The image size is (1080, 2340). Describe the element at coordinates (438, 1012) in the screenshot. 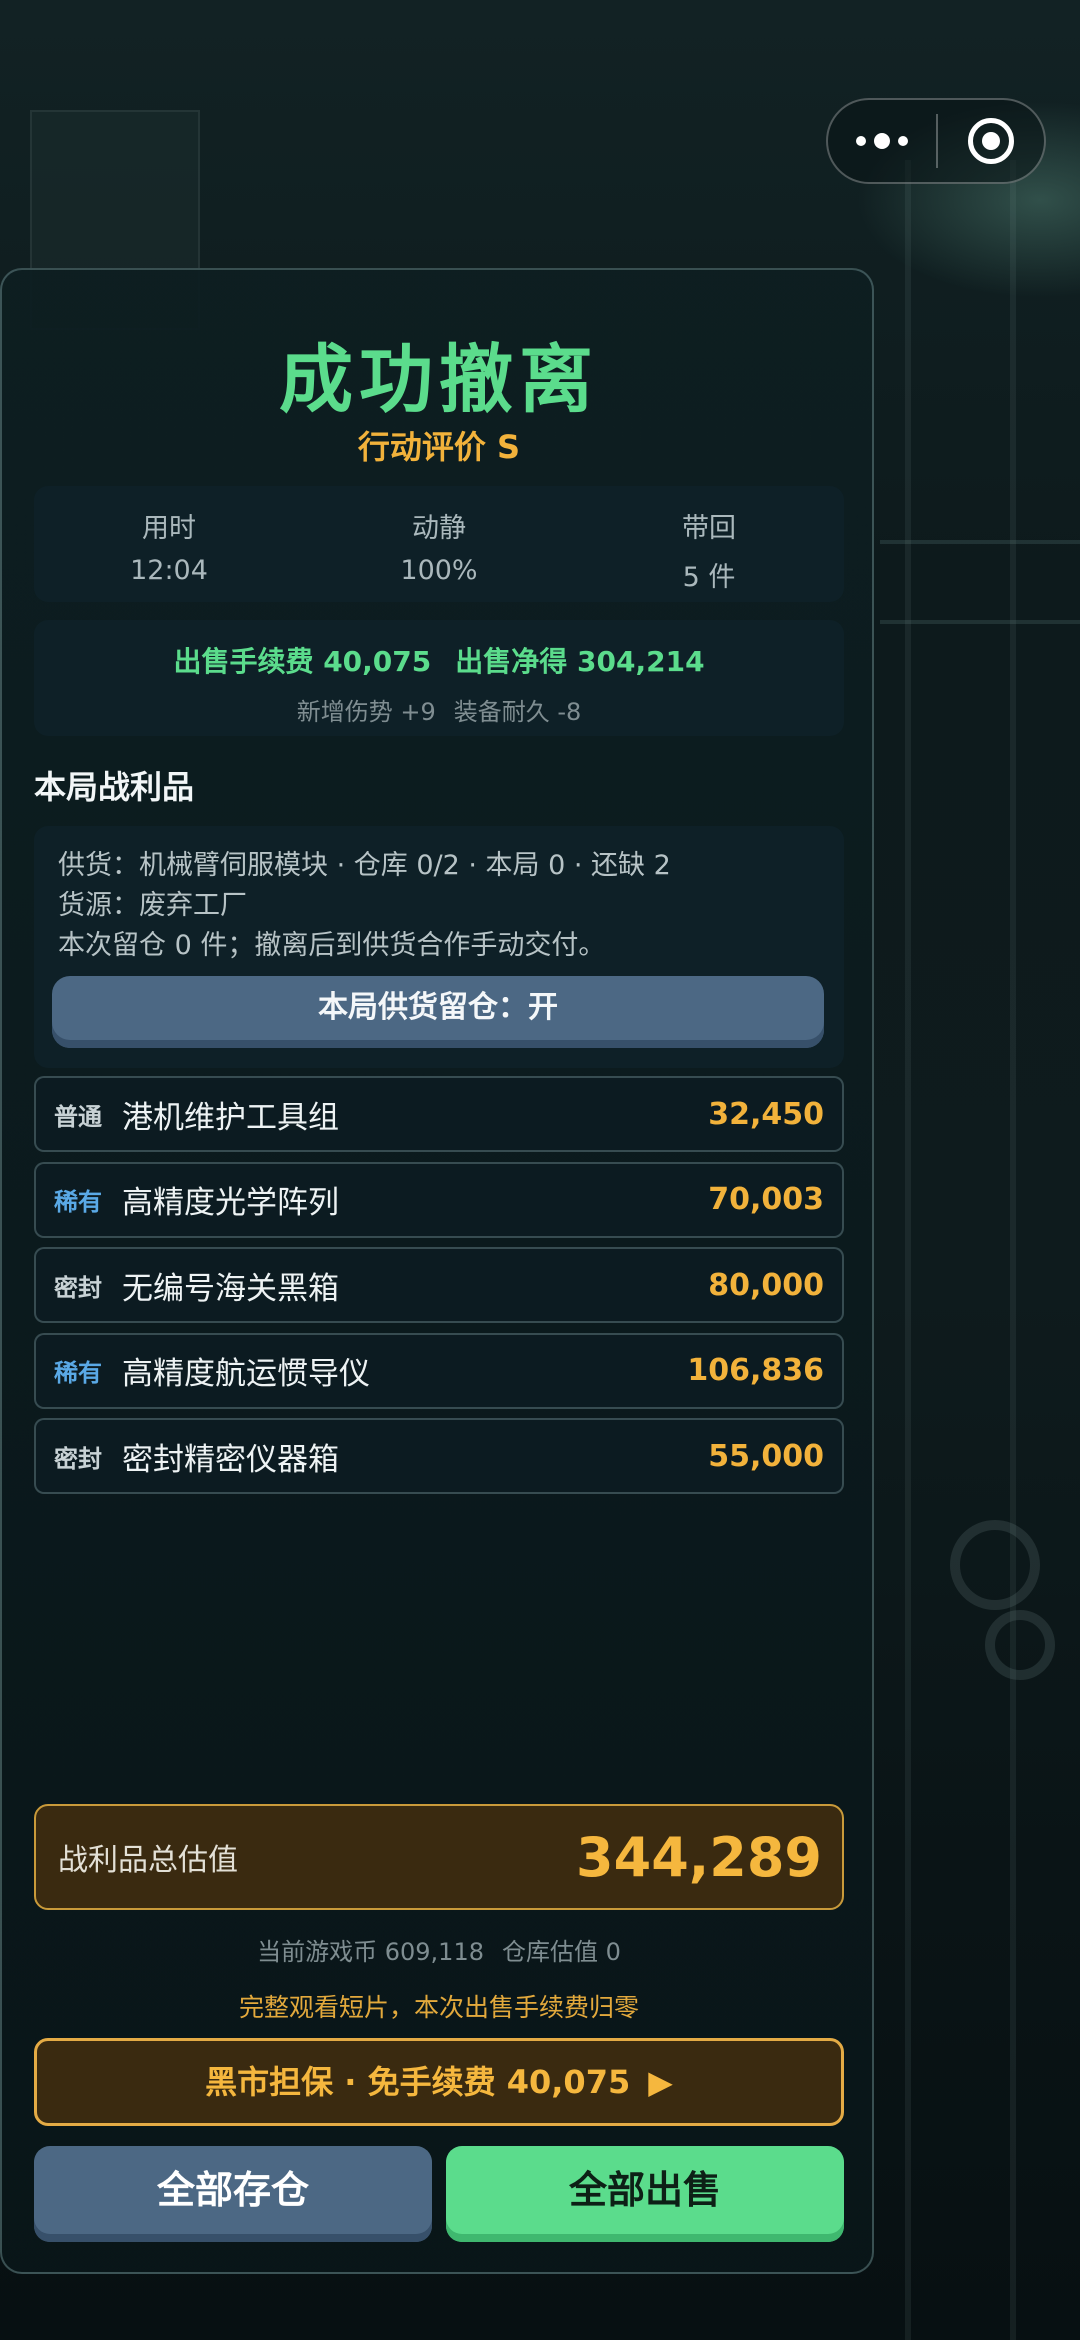

I see `supply-keep-toggle-button: 本局供货留仓：开` at that location.